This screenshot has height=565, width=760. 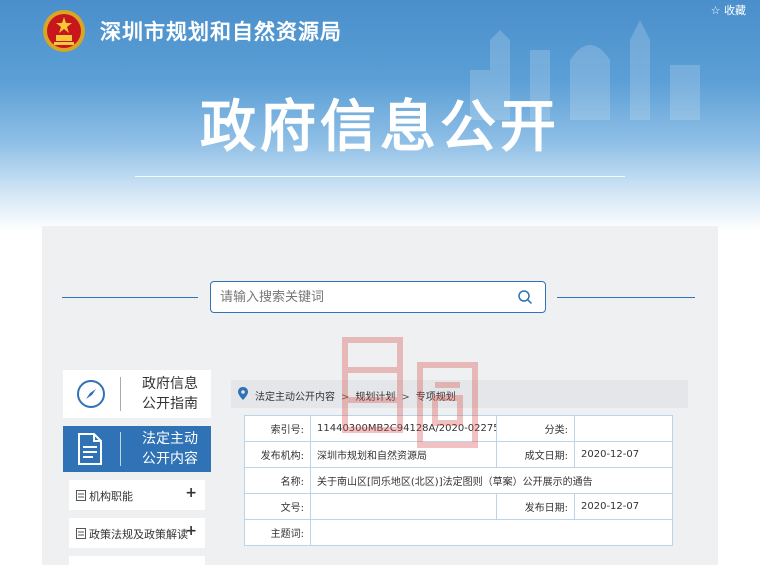 What do you see at coordinates (277, 480) in the screenshot?
I see `name-label: 名称:` at bounding box center [277, 480].